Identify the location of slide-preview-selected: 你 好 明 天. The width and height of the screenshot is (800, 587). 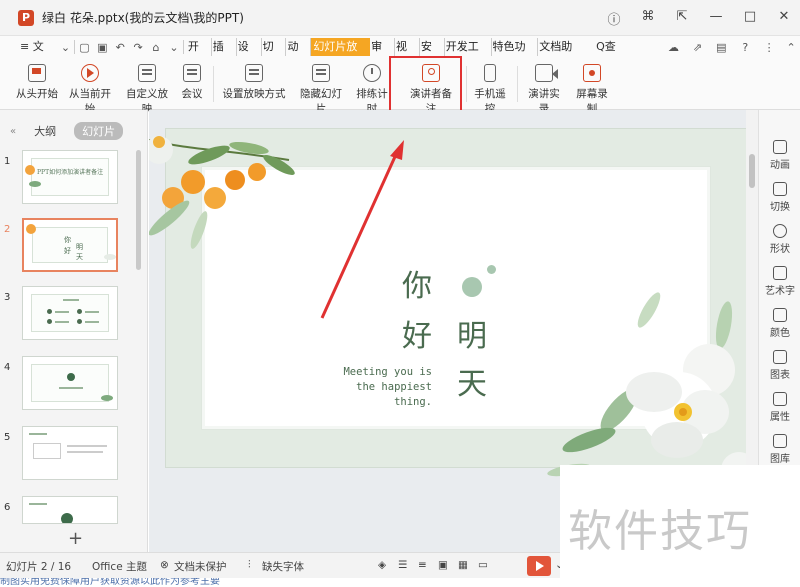
(70, 245).